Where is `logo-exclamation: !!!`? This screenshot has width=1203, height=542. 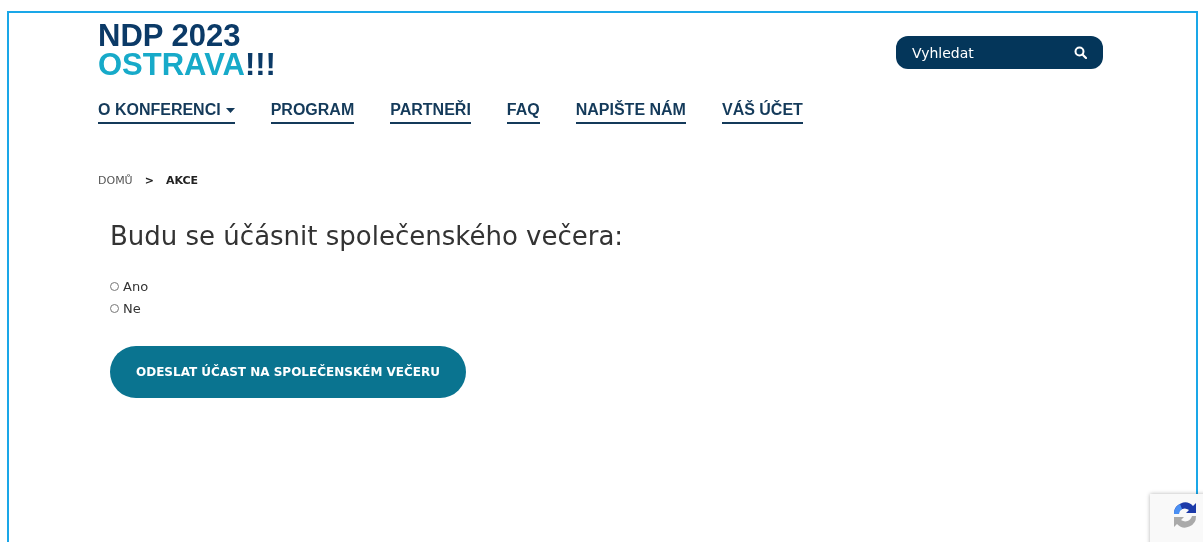
logo-exclamation: !!! is located at coordinates (260, 64).